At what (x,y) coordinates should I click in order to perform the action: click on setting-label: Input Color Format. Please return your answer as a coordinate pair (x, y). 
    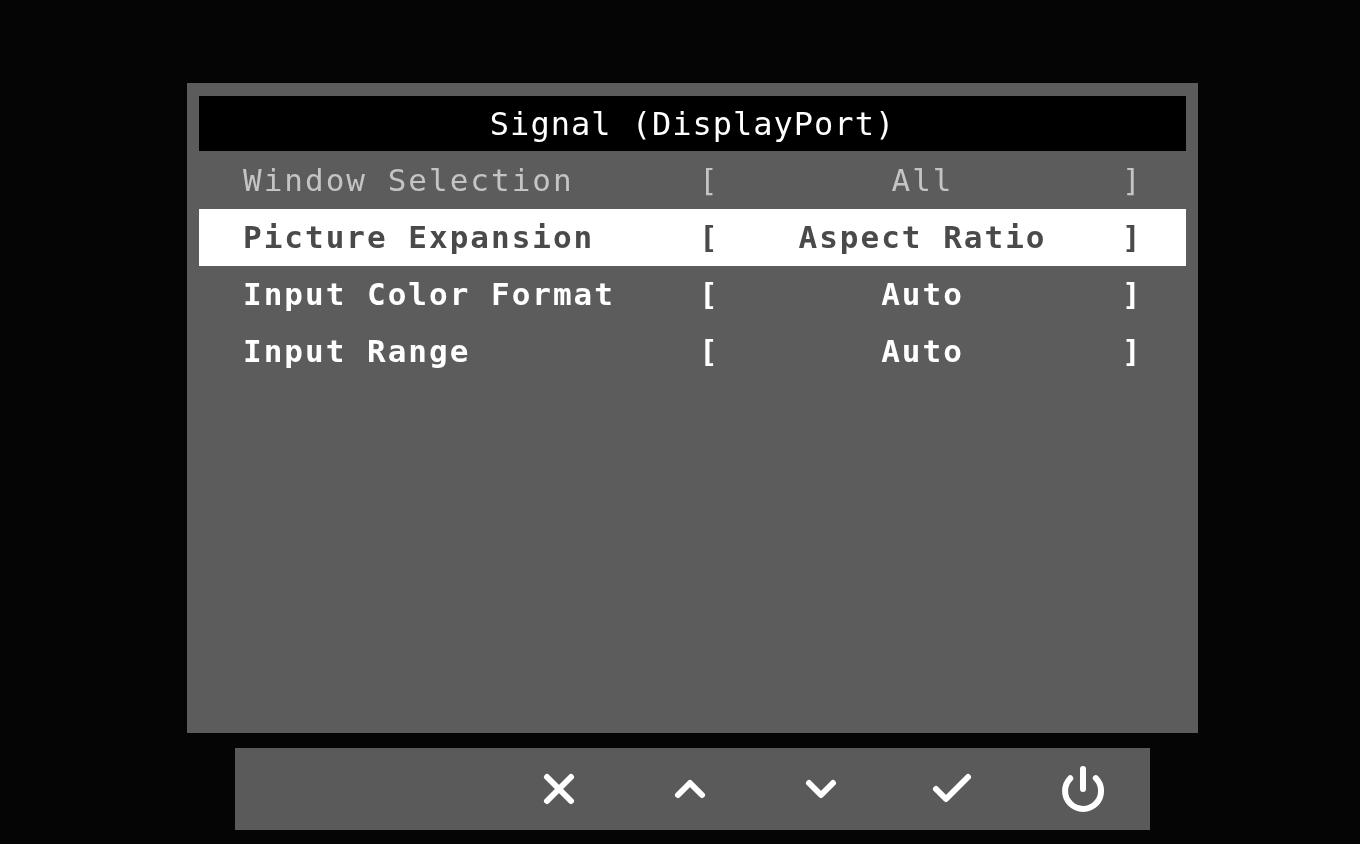
    Looking at the image, I should click on (429, 295).